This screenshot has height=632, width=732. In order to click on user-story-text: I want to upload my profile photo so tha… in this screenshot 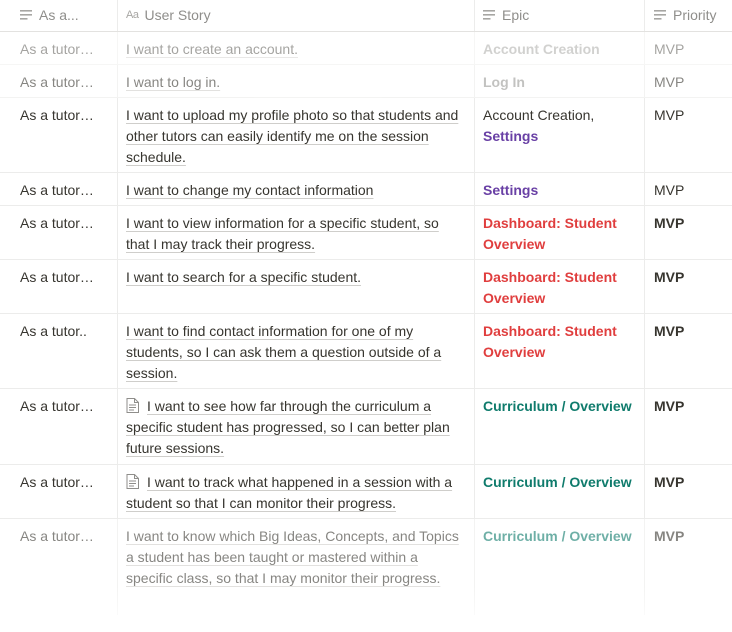, I will do `click(292, 136)`.